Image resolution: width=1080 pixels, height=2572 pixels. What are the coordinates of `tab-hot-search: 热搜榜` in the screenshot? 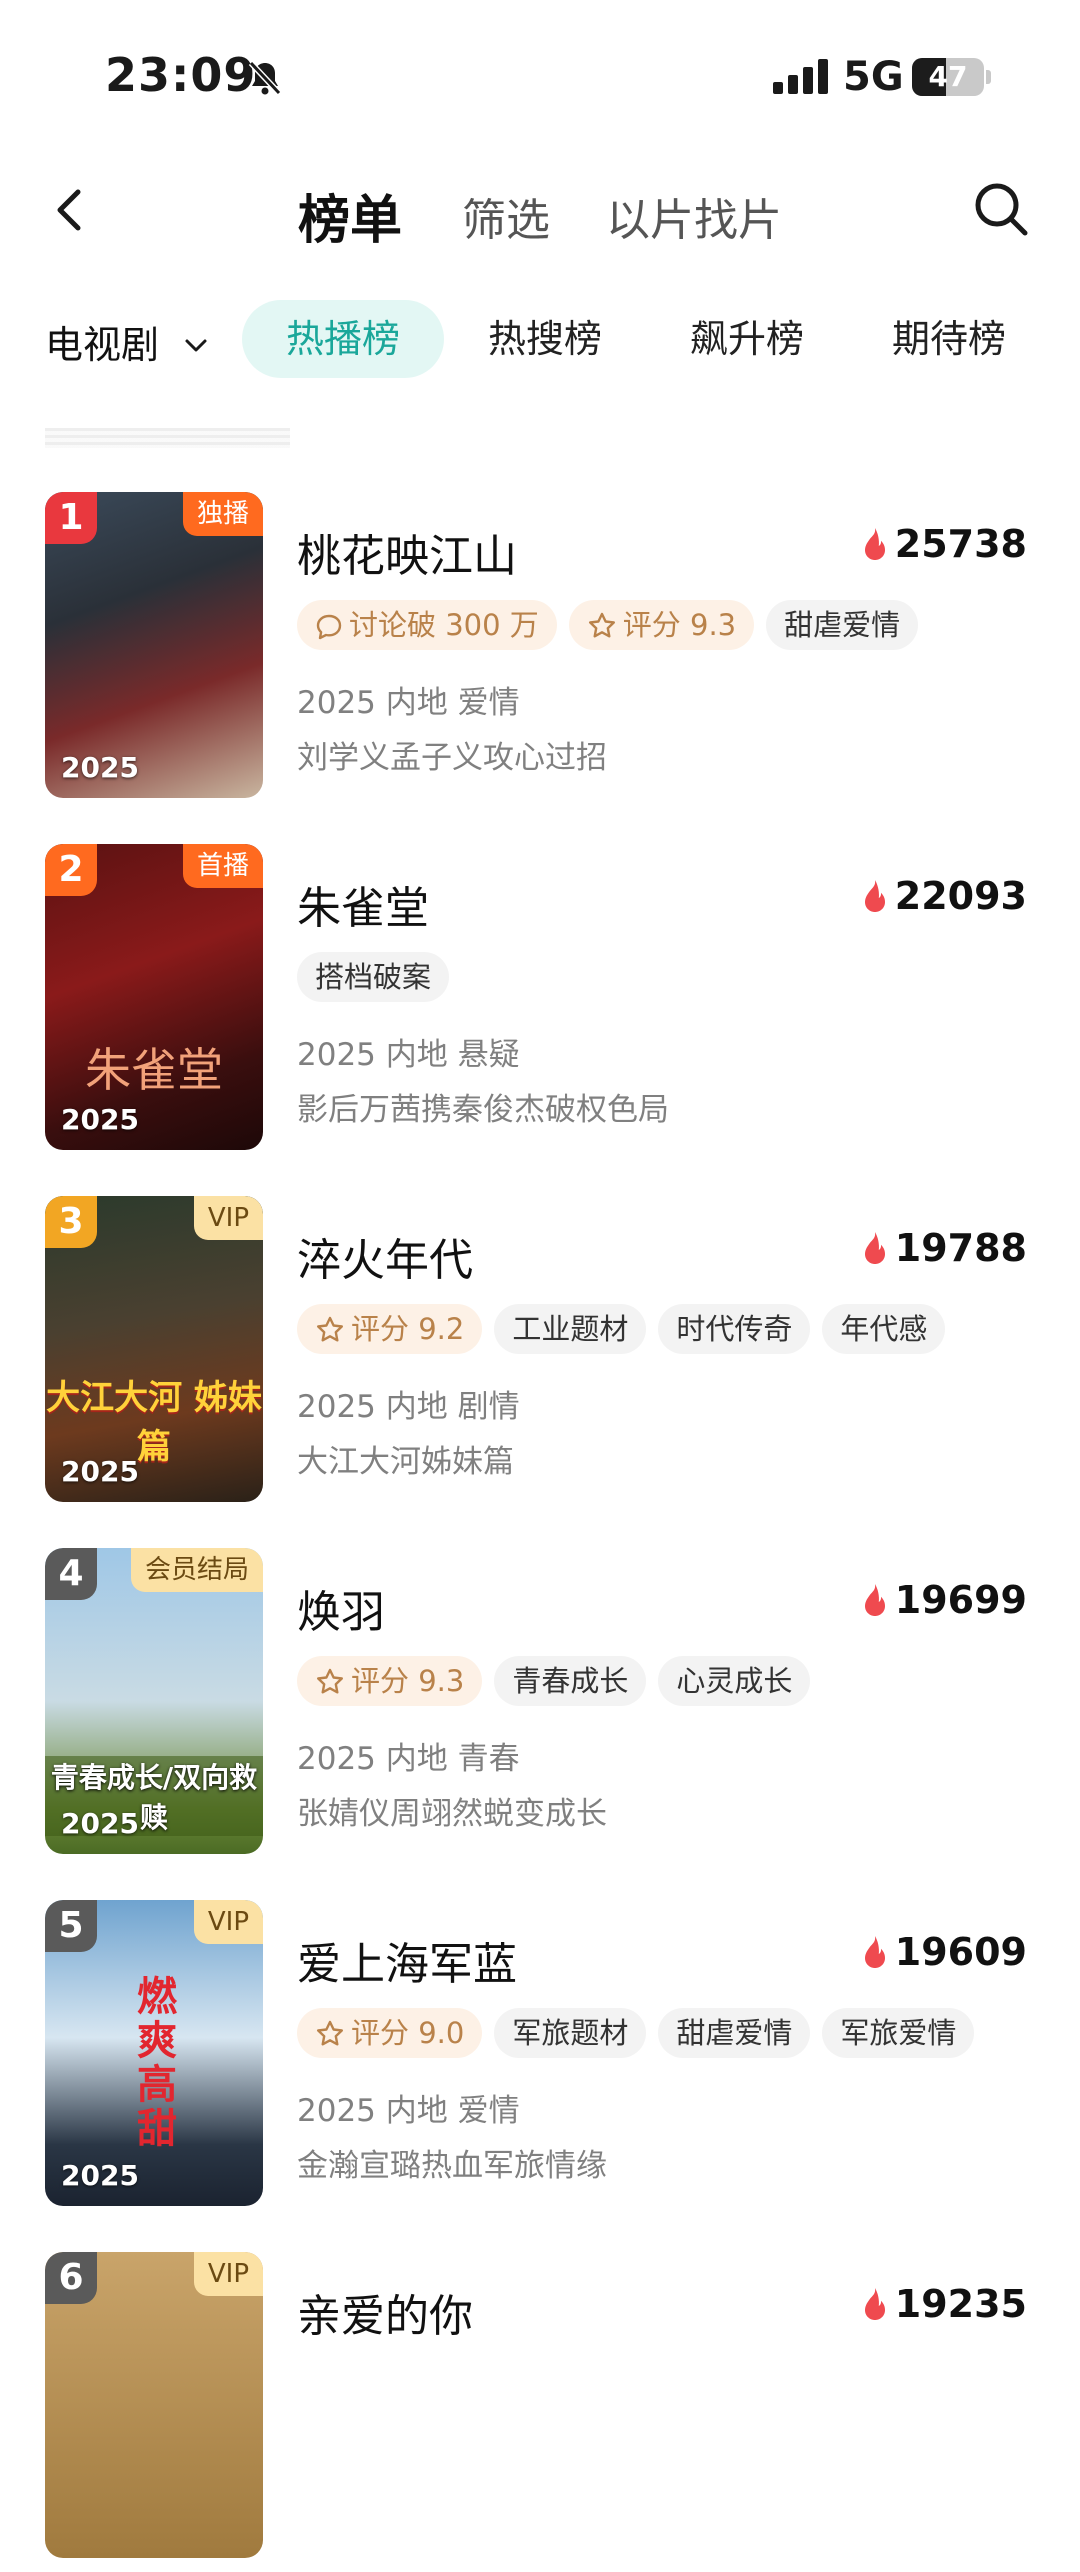 It's located at (545, 339).